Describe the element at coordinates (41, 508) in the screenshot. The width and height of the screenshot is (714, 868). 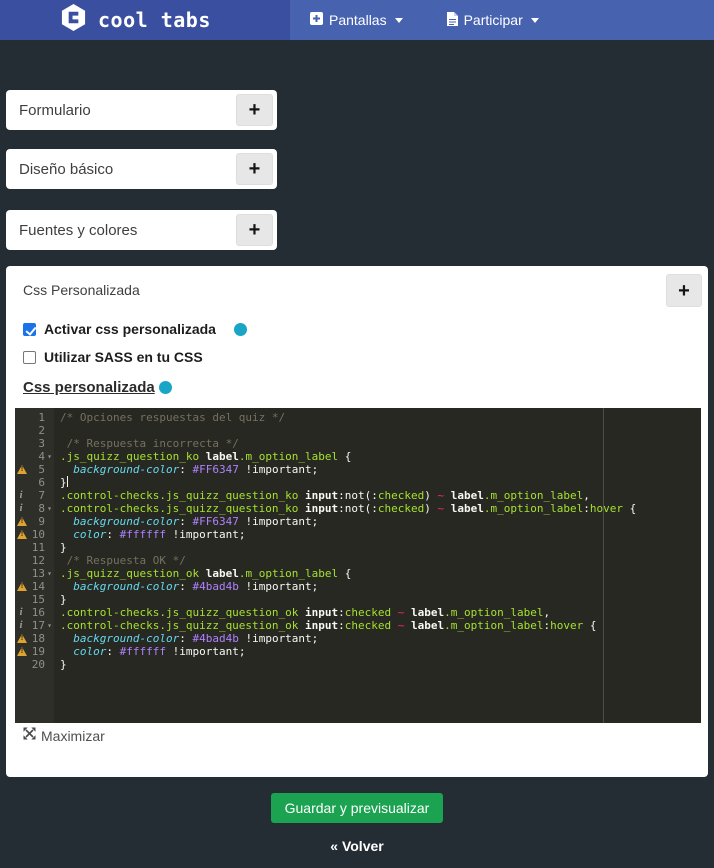
I see `line-number: 8` at that location.